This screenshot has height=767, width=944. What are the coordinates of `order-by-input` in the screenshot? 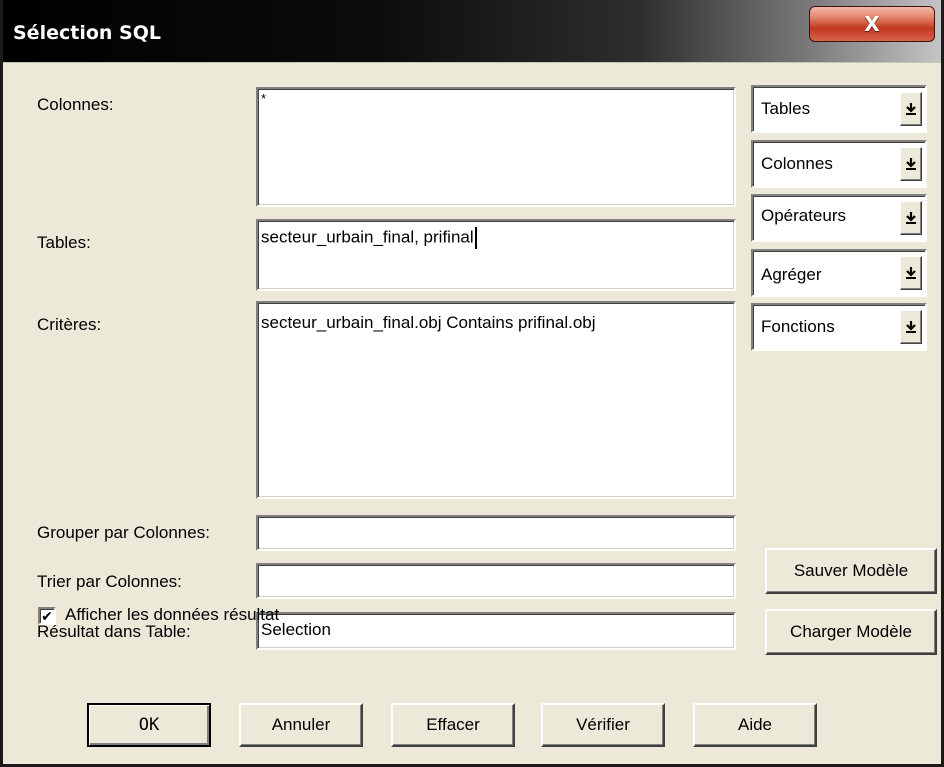 It's located at (496, 581).